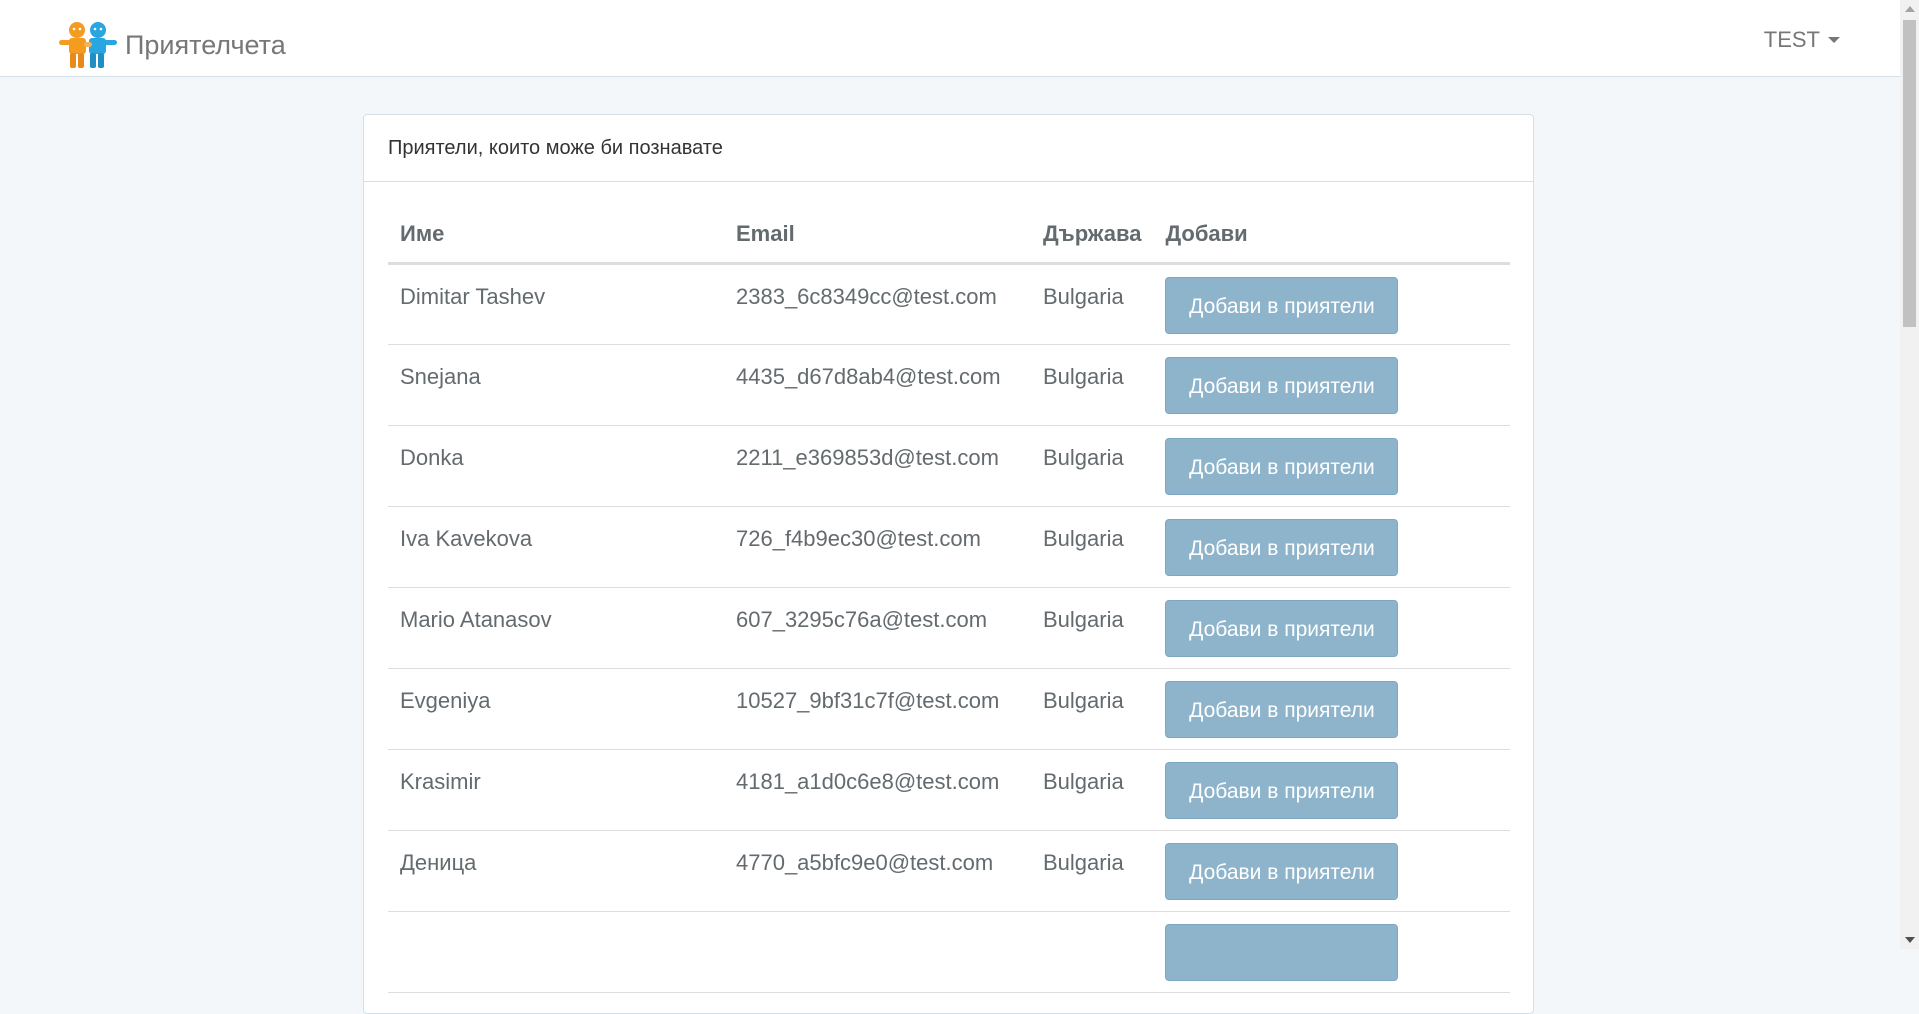 Image resolution: width=1919 pixels, height=1014 pixels. I want to click on cell-country, so click(1092, 952).